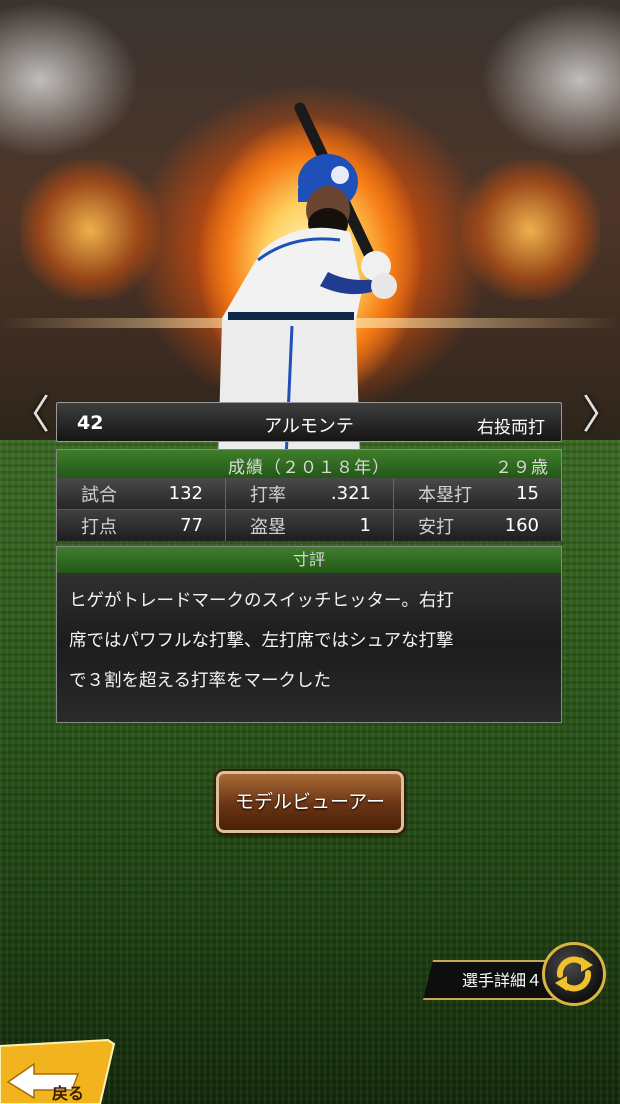 Image resolution: width=620 pixels, height=1104 pixels. Describe the element at coordinates (141, 525) in the screenshot. I see `stat-rbi: 打点 77` at that location.